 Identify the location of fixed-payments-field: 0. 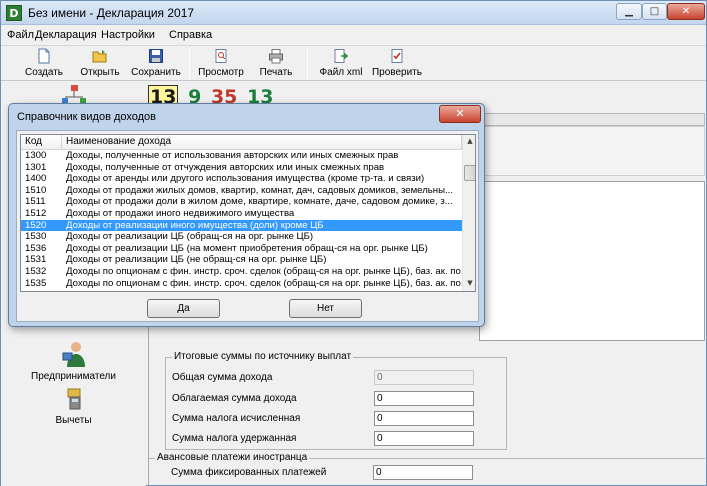
(423, 472).